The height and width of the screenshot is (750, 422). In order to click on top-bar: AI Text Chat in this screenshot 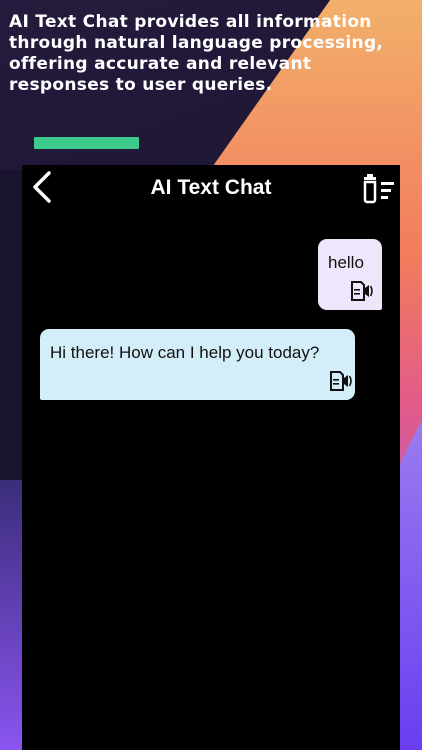, I will do `click(211, 189)`.